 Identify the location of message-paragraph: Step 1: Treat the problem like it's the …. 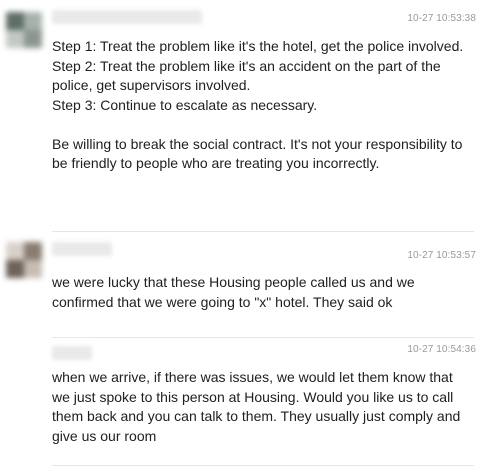
(258, 46).